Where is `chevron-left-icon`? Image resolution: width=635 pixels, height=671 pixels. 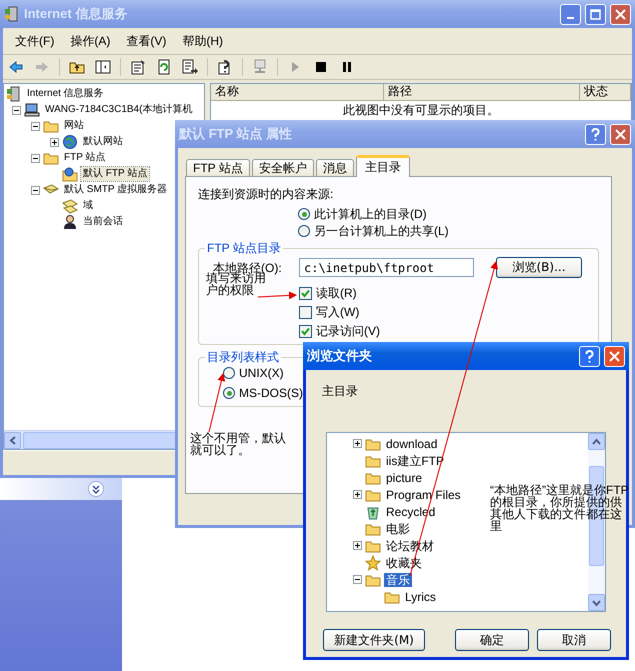 chevron-left-icon is located at coordinates (12, 440).